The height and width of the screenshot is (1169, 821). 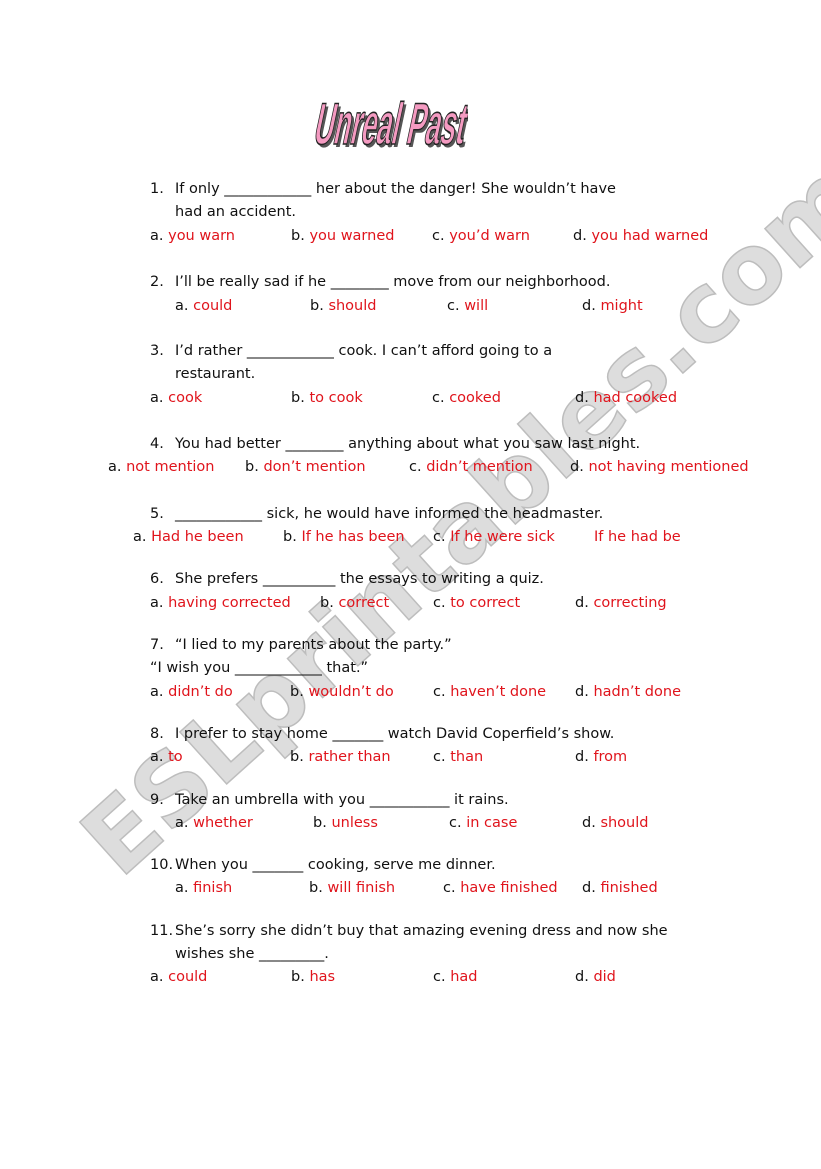 I want to click on option-d: d. finished, so click(x=620, y=888).